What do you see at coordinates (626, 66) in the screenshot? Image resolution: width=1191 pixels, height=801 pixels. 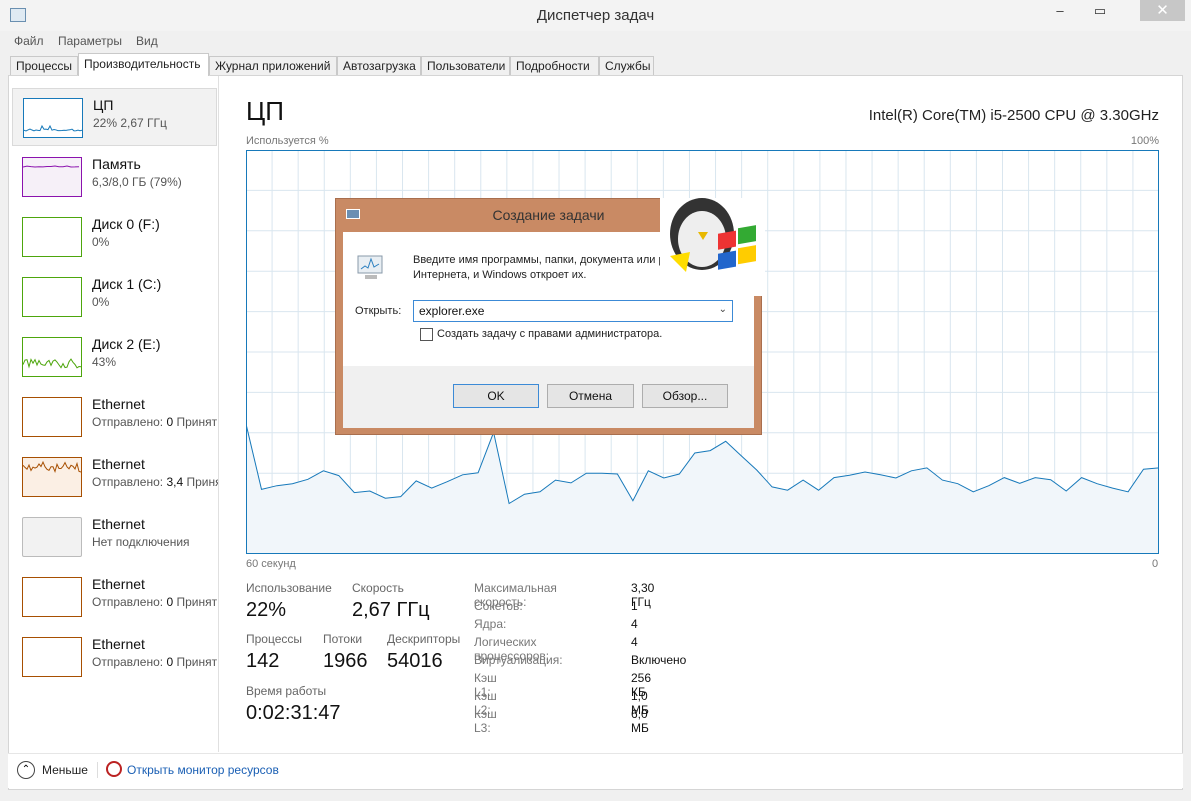 I see `tab-services: Службы` at bounding box center [626, 66].